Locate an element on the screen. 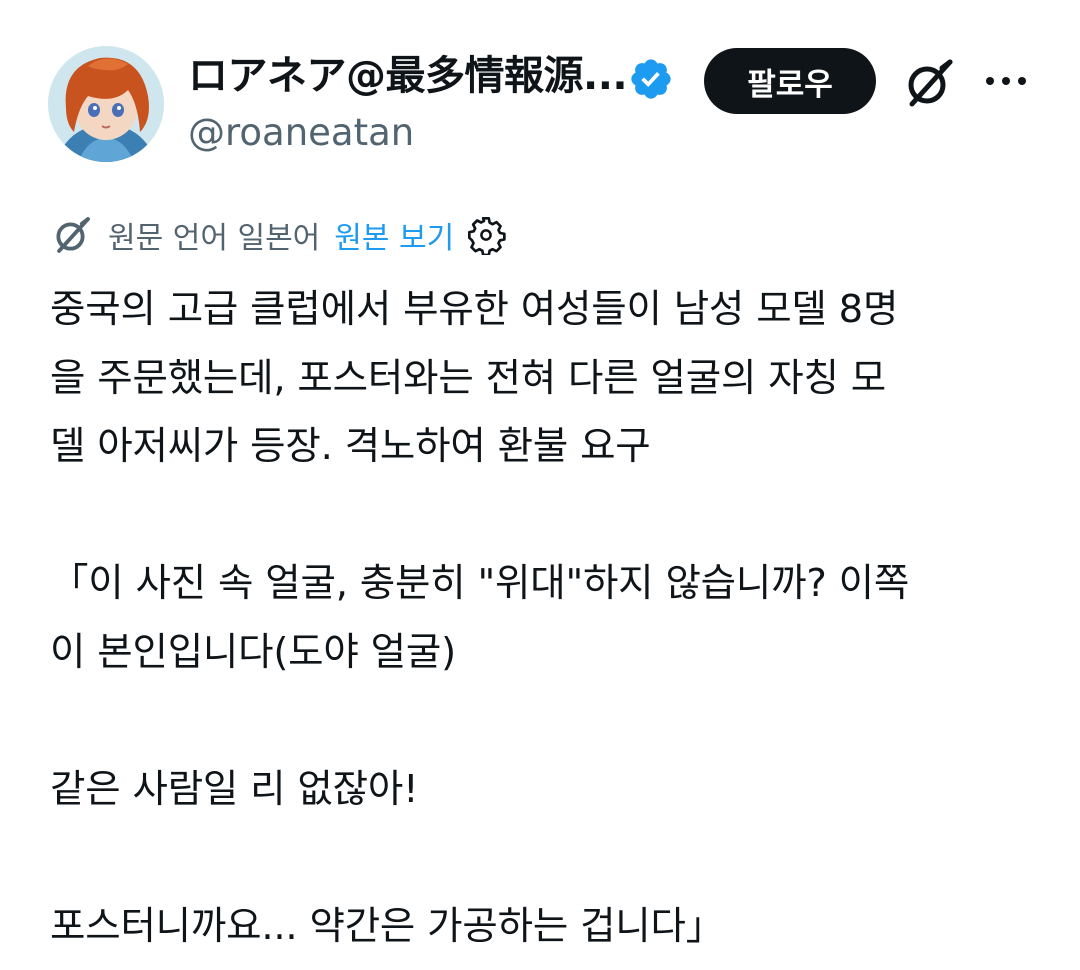 The height and width of the screenshot is (970, 1080). tweet-line: 「이 사진 속 얼굴, 충분히 "위대"하지 않습니까? 이쪽 is located at coordinates (480, 583).